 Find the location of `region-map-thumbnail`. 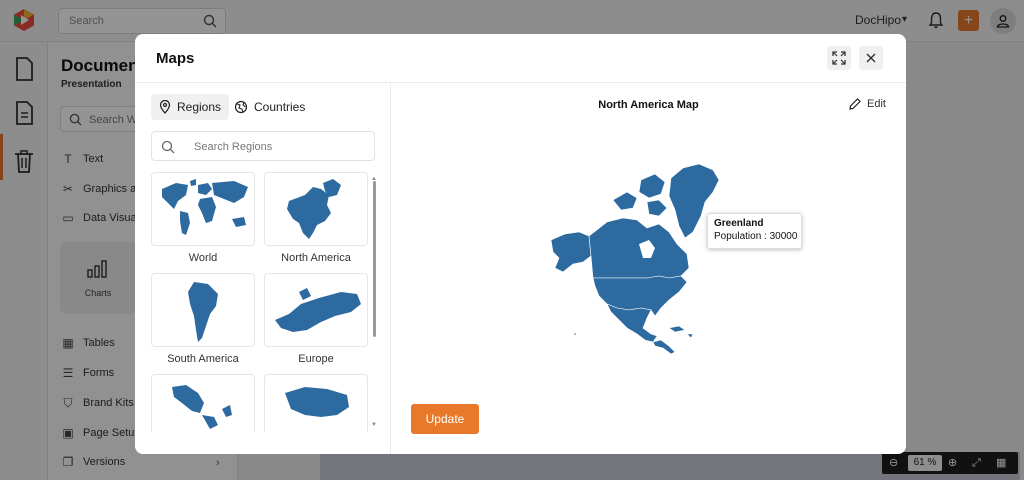

region-map-thumbnail is located at coordinates (317, 402).